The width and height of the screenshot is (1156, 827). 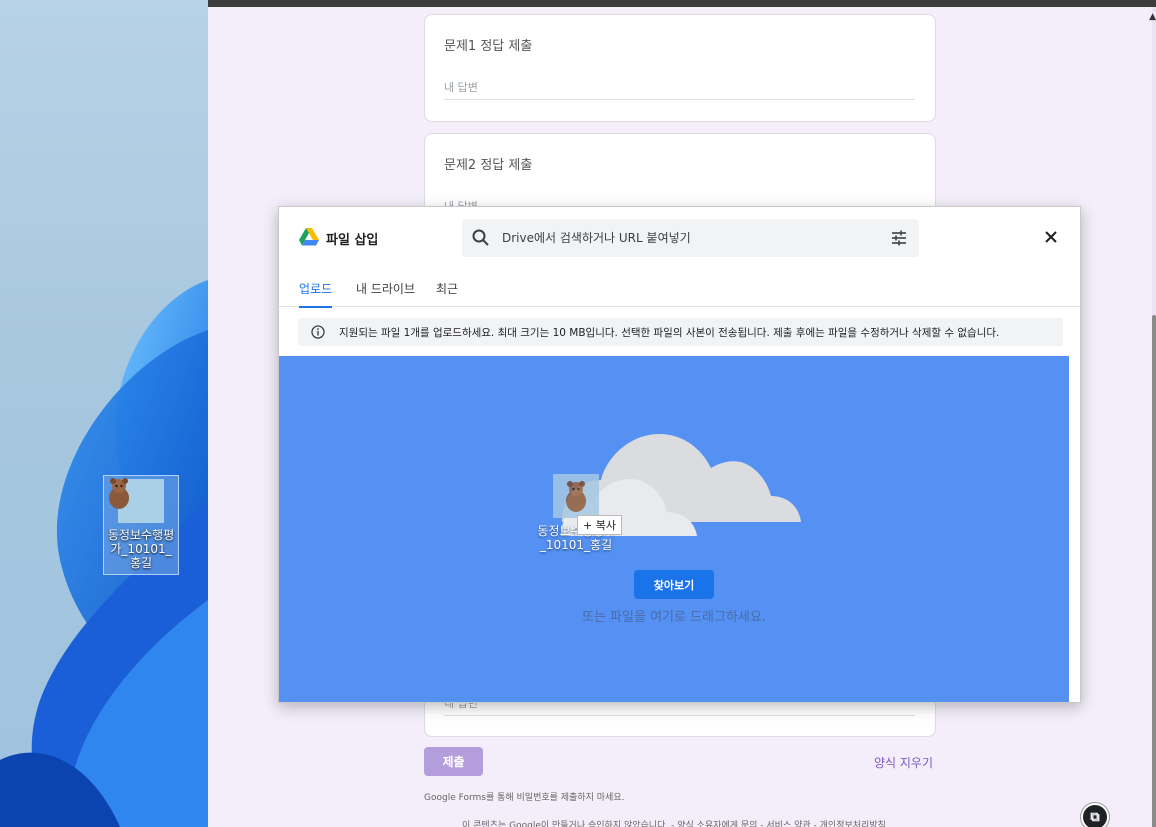 I want to click on search-bar, so click(x=690, y=238).